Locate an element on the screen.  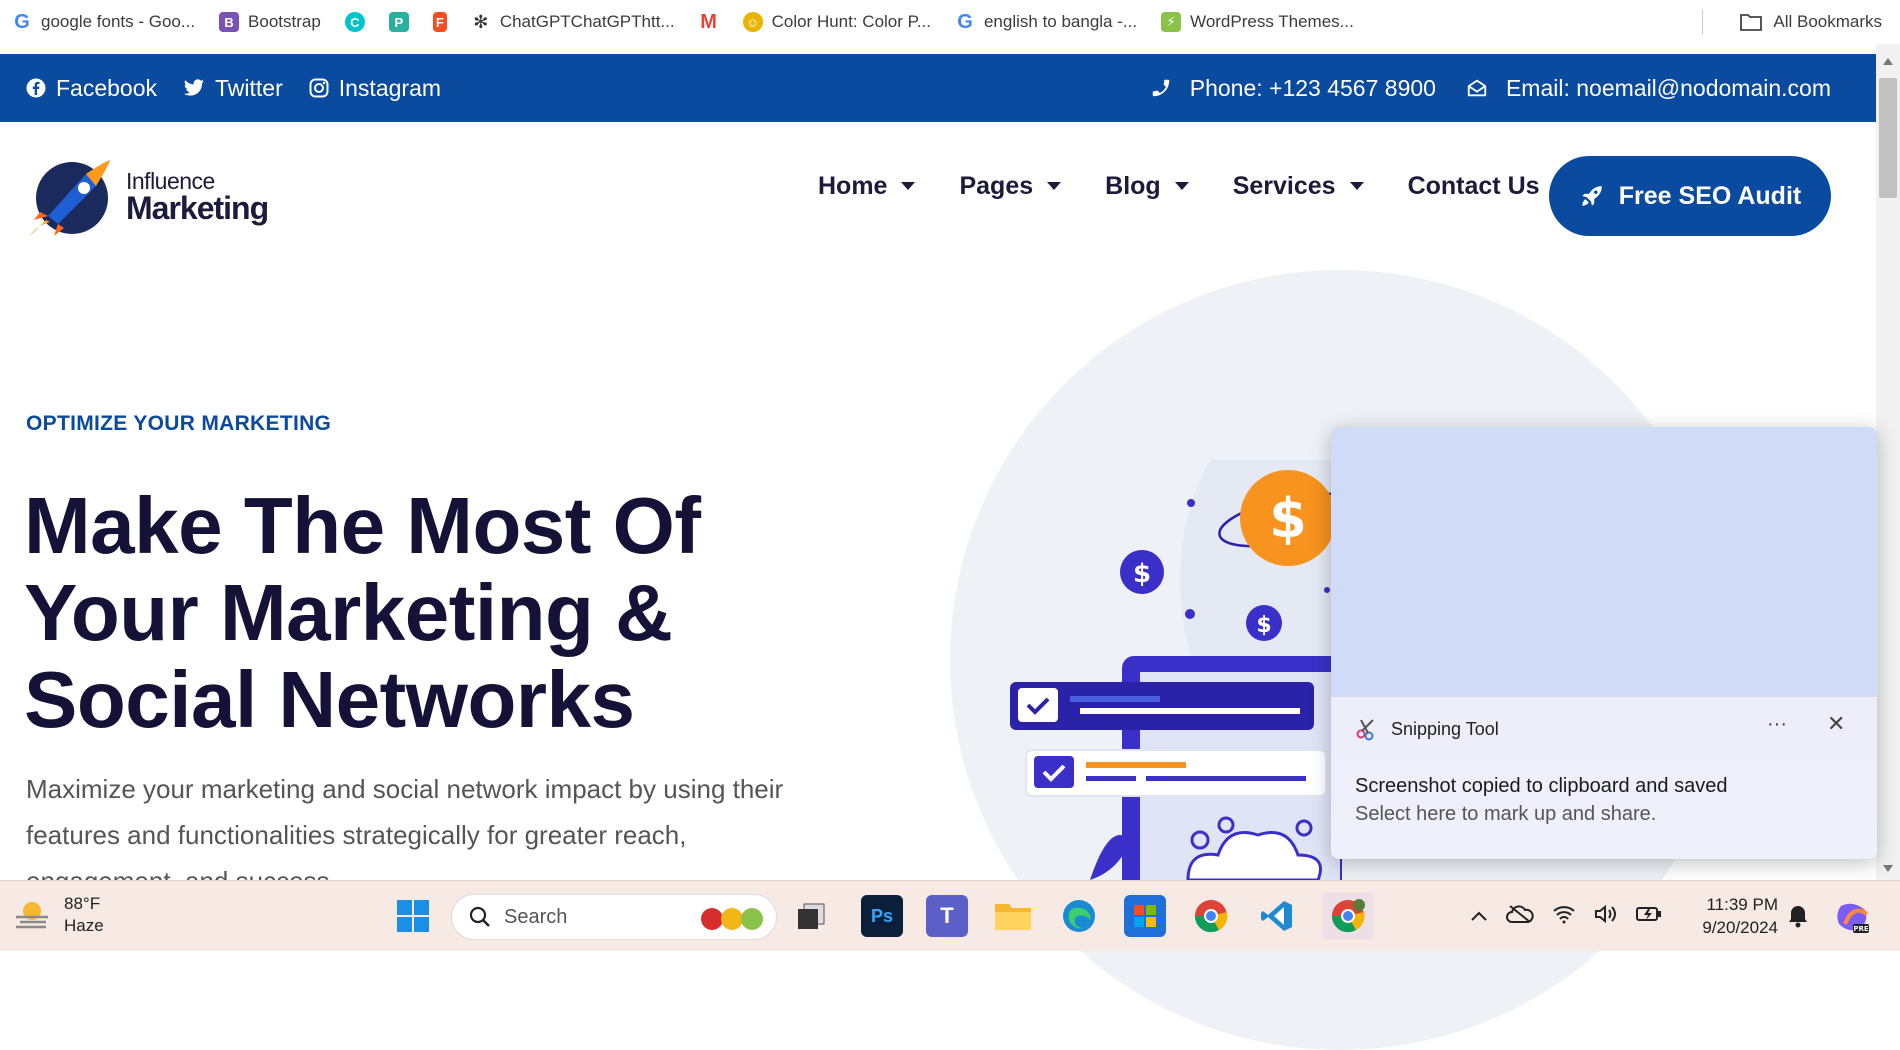
site-logo: Influence Marketing is located at coordinates (147, 196).